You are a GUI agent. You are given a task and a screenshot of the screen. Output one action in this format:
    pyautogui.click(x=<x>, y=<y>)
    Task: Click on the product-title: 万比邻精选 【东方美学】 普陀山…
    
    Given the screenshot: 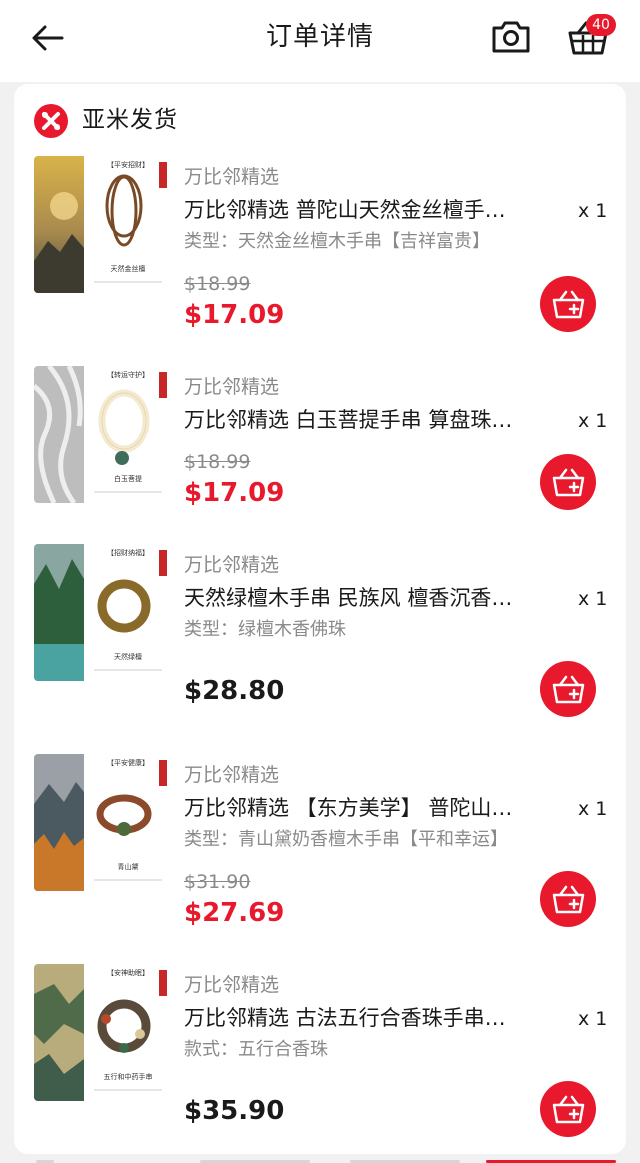 What is the action you would take?
    pyautogui.click(x=374, y=808)
    